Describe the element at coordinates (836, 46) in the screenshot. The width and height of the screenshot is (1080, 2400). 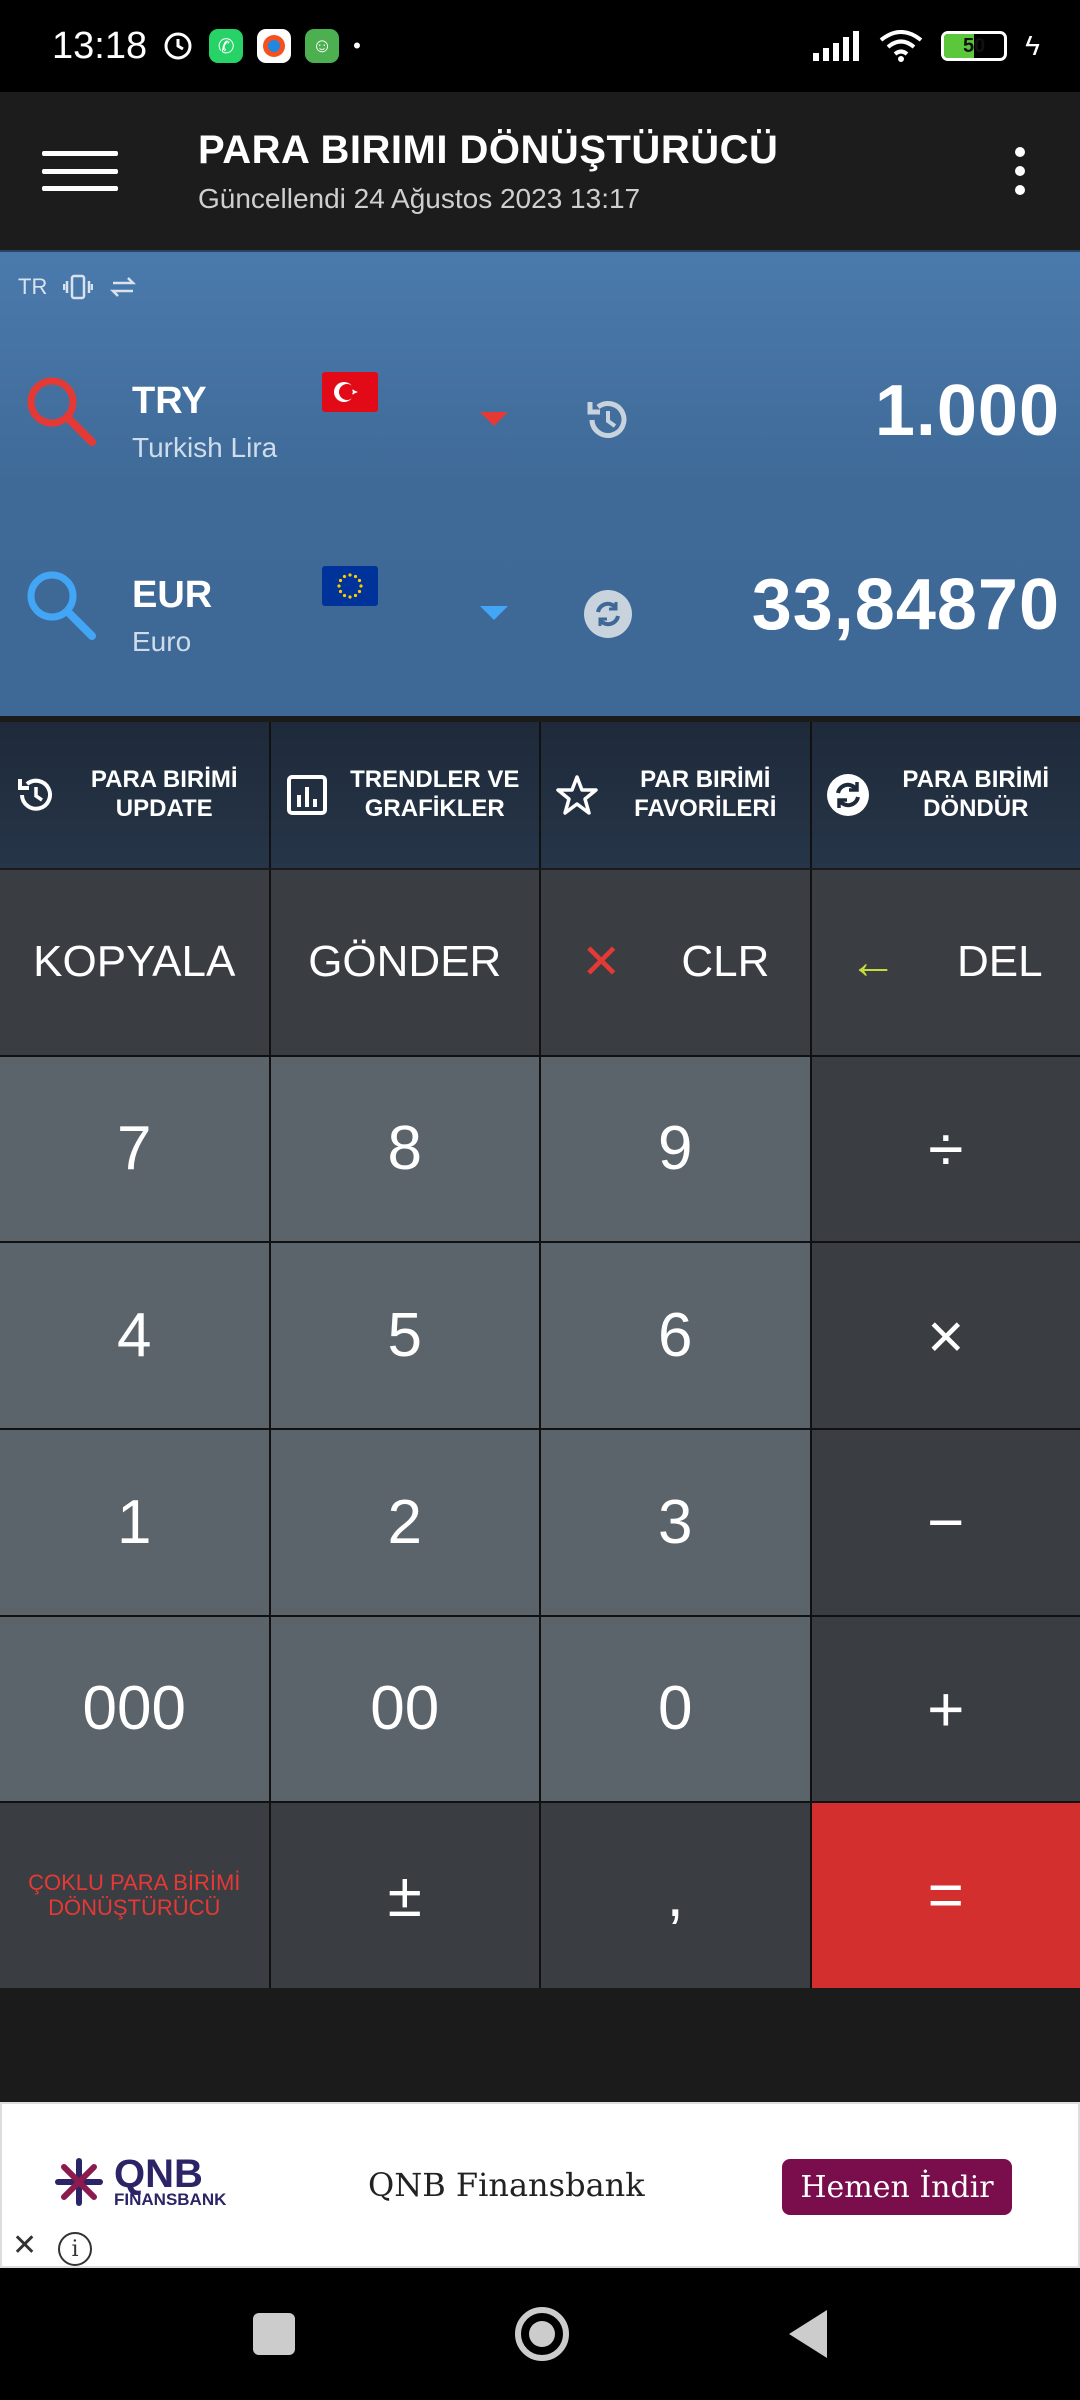
I see `signal-icon` at that location.